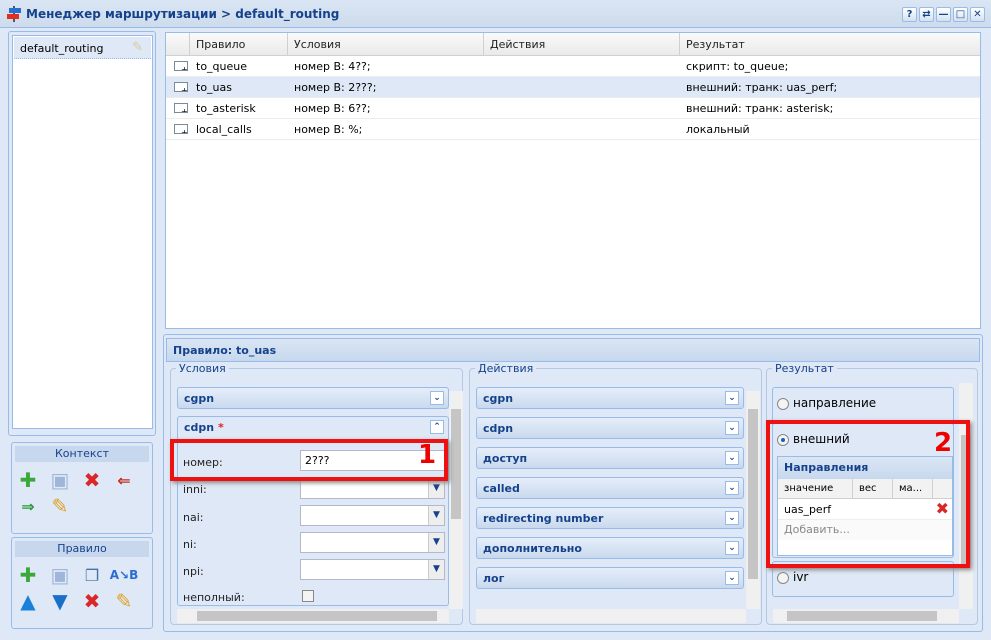 The image size is (991, 640). Describe the element at coordinates (437, 427) in the screenshot. I see `collapse-icon: ⌃` at that location.